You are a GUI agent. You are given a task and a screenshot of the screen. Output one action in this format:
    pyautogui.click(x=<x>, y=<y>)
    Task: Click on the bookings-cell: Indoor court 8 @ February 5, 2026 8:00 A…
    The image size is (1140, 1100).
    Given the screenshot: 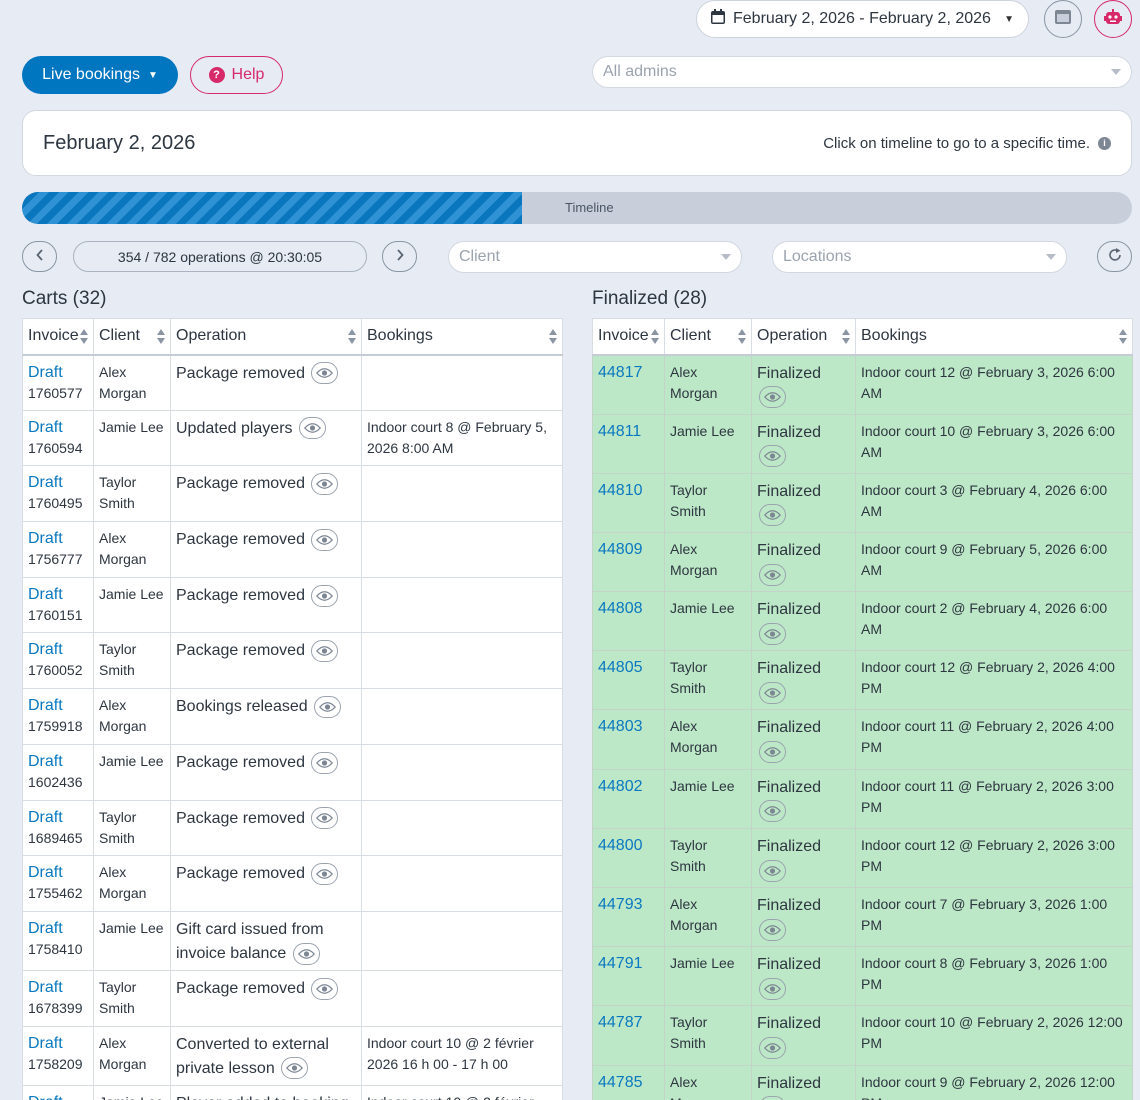 What is the action you would take?
    pyautogui.click(x=462, y=438)
    